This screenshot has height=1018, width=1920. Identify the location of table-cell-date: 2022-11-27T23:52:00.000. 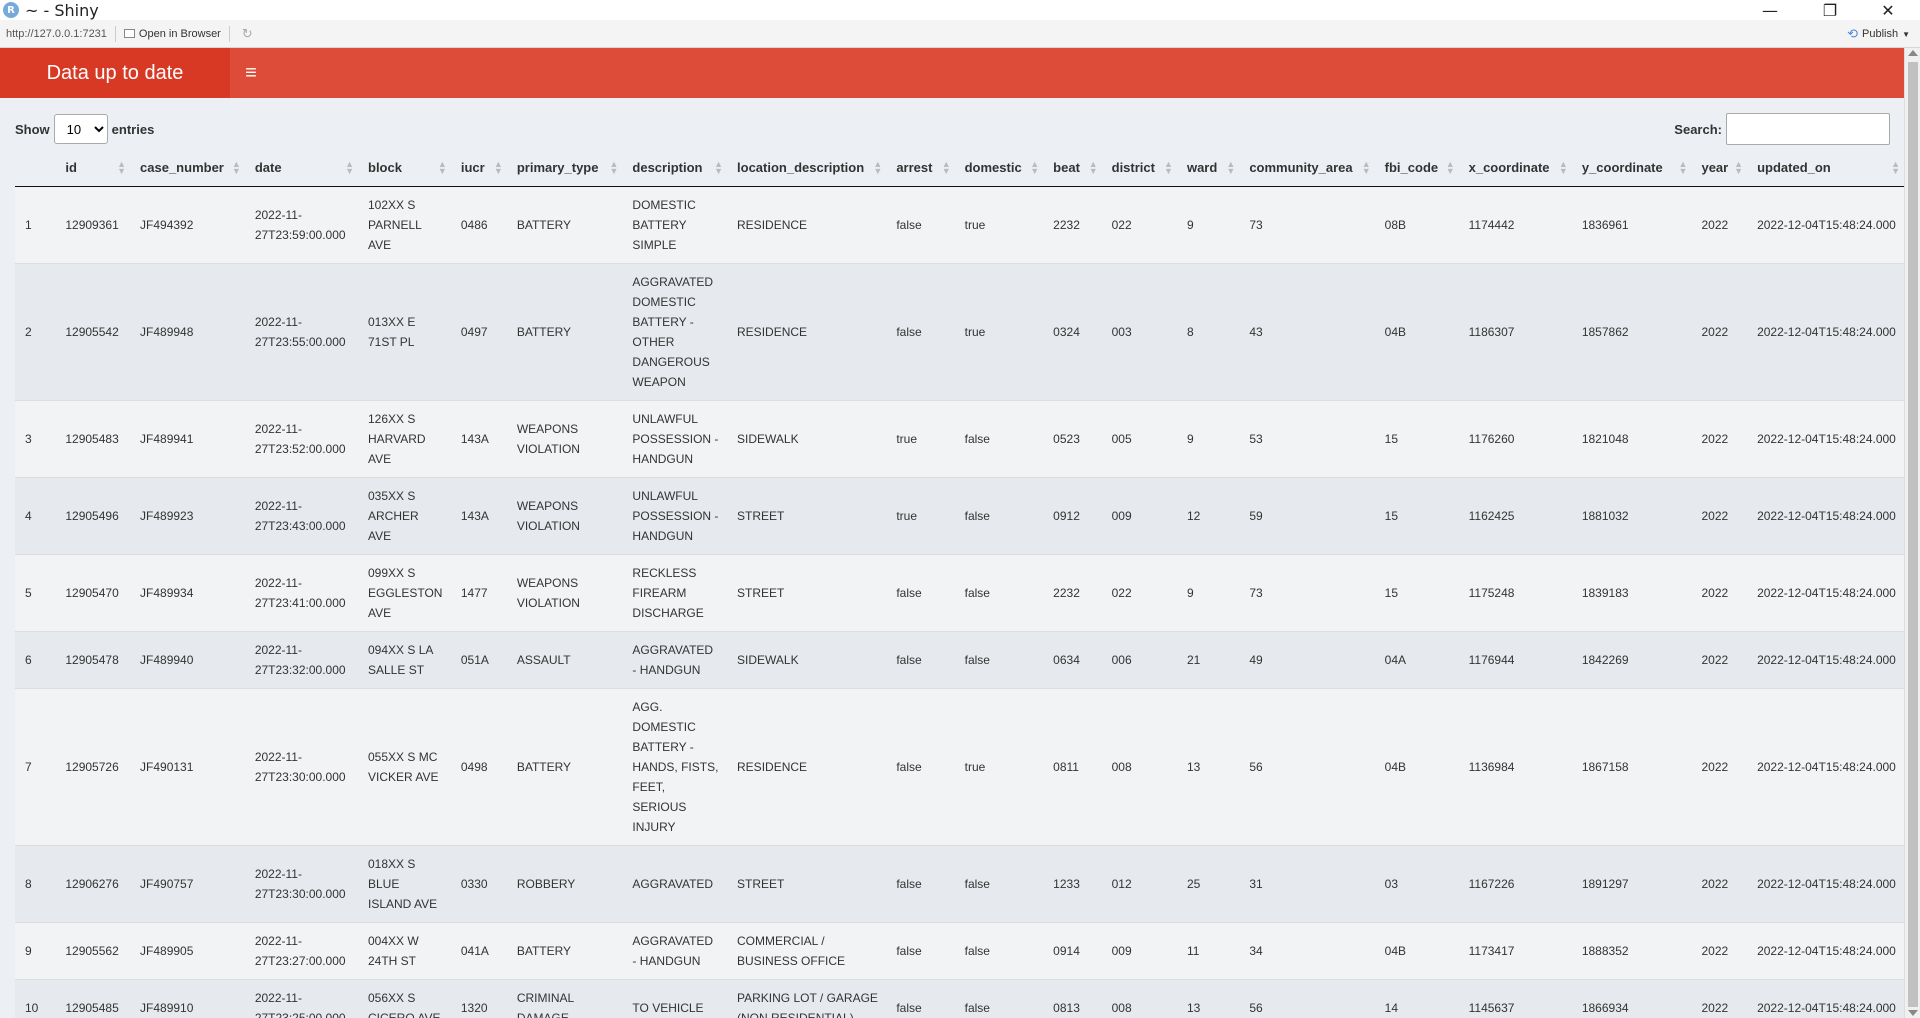
(301, 438).